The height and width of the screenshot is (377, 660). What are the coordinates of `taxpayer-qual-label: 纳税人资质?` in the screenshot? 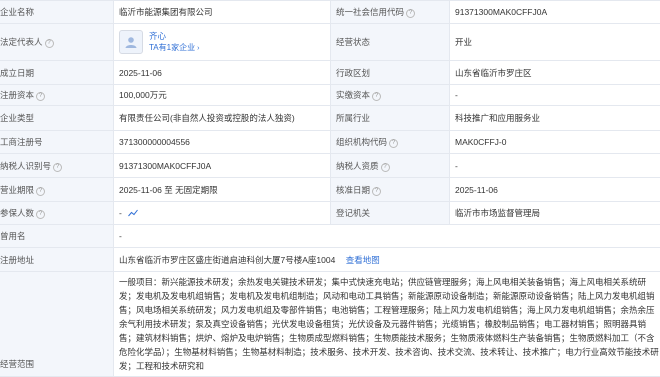 It's located at (390, 166).